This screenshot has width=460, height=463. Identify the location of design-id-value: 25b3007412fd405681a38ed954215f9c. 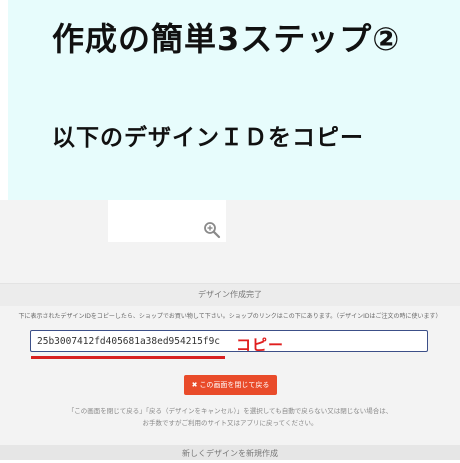
(128, 341).